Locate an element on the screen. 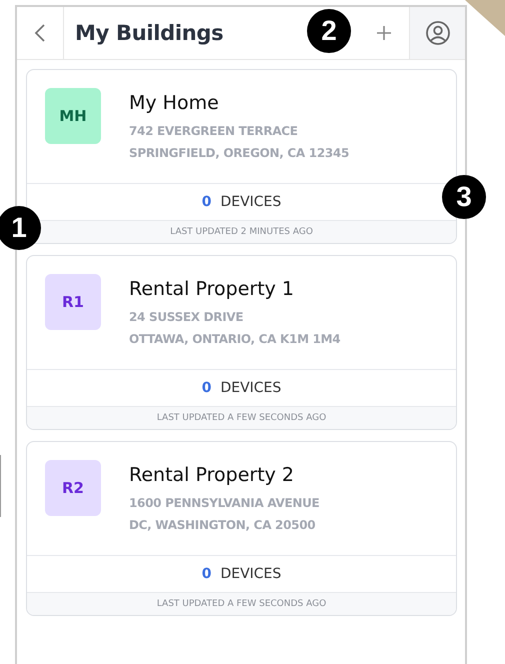 Image resolution: width=505 pixels, height=664 pixels. address-line: OTTAWA, ONTARIO, CA K1M 1M4 is located at coordinates (234, 339).